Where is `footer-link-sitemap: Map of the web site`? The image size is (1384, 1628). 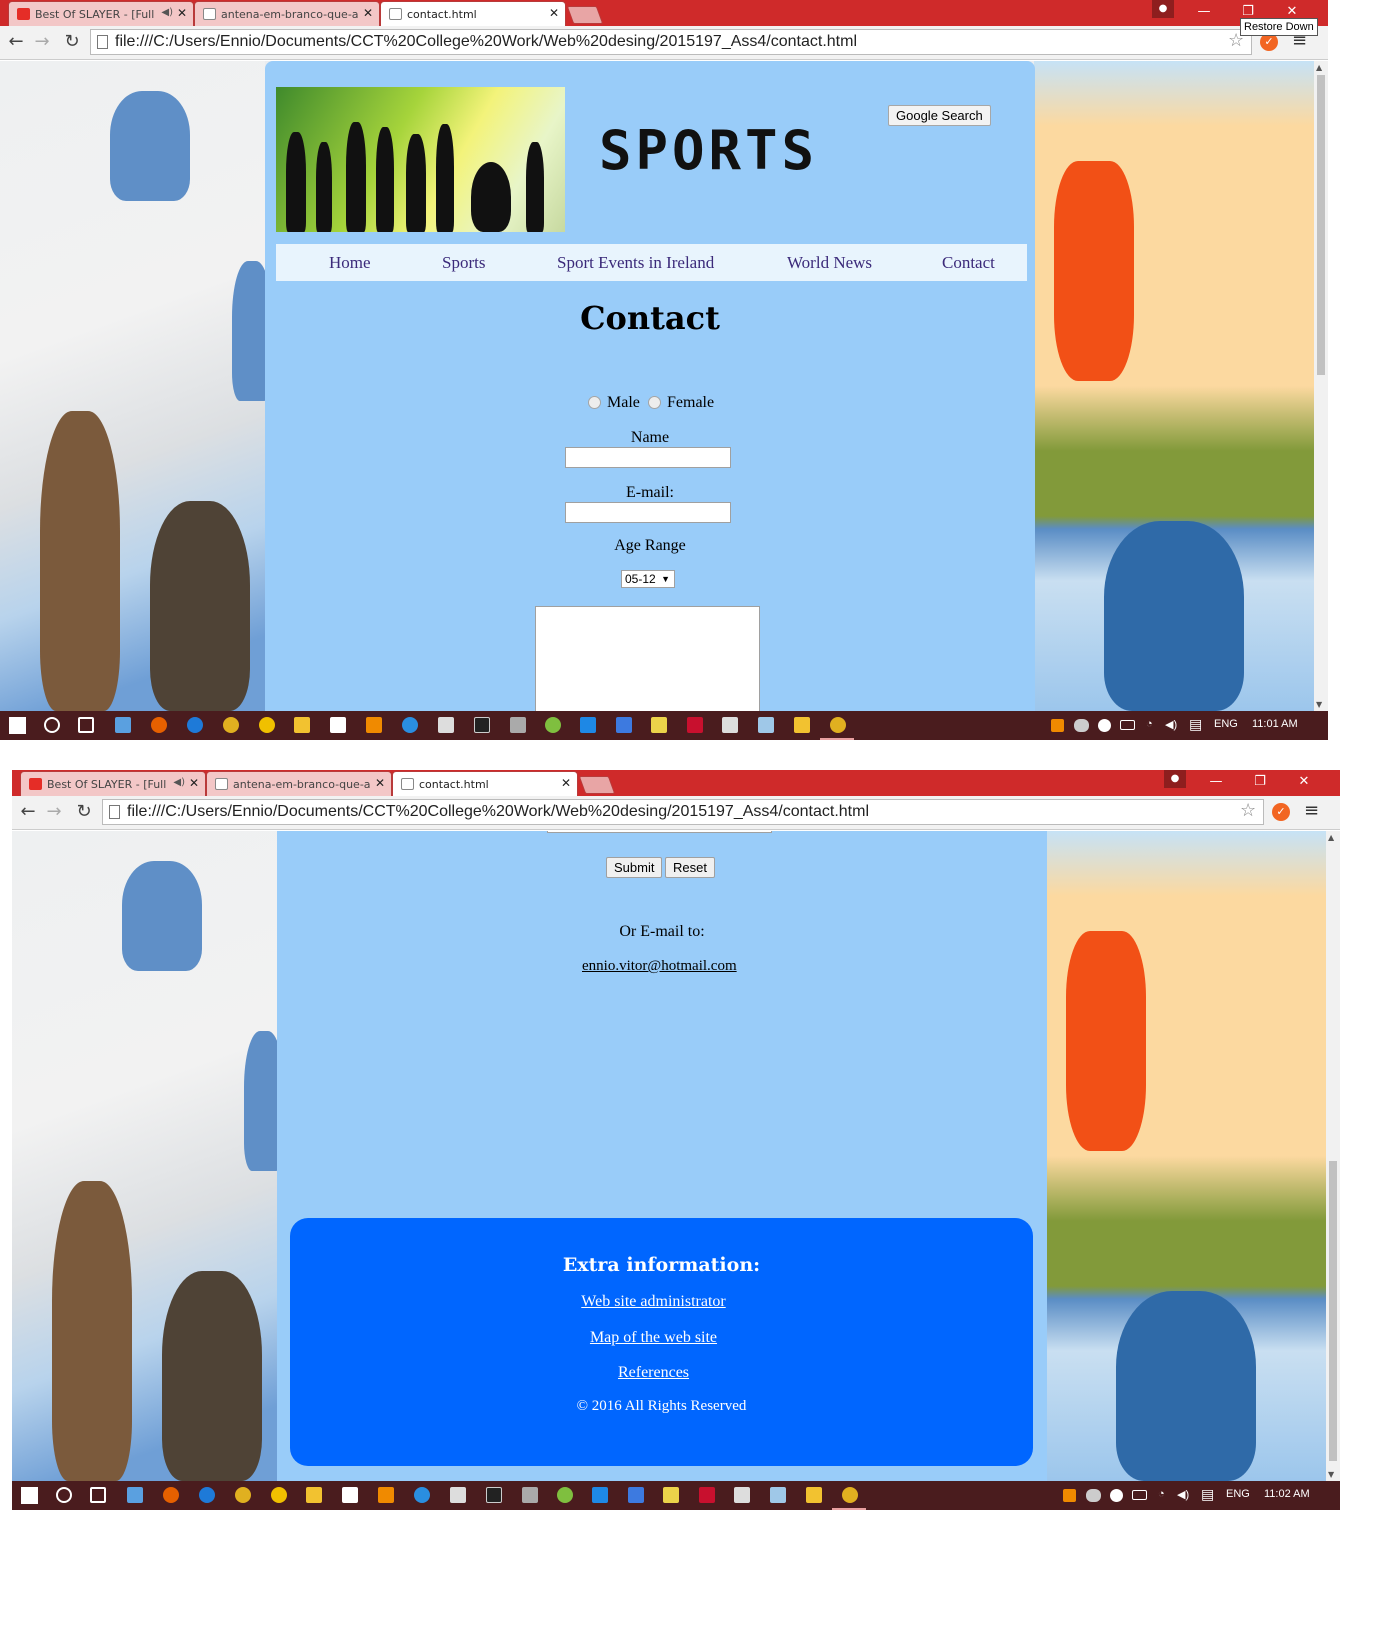 footer-link-sitemap: Map of the web site is located at coordinates (653, 1338).